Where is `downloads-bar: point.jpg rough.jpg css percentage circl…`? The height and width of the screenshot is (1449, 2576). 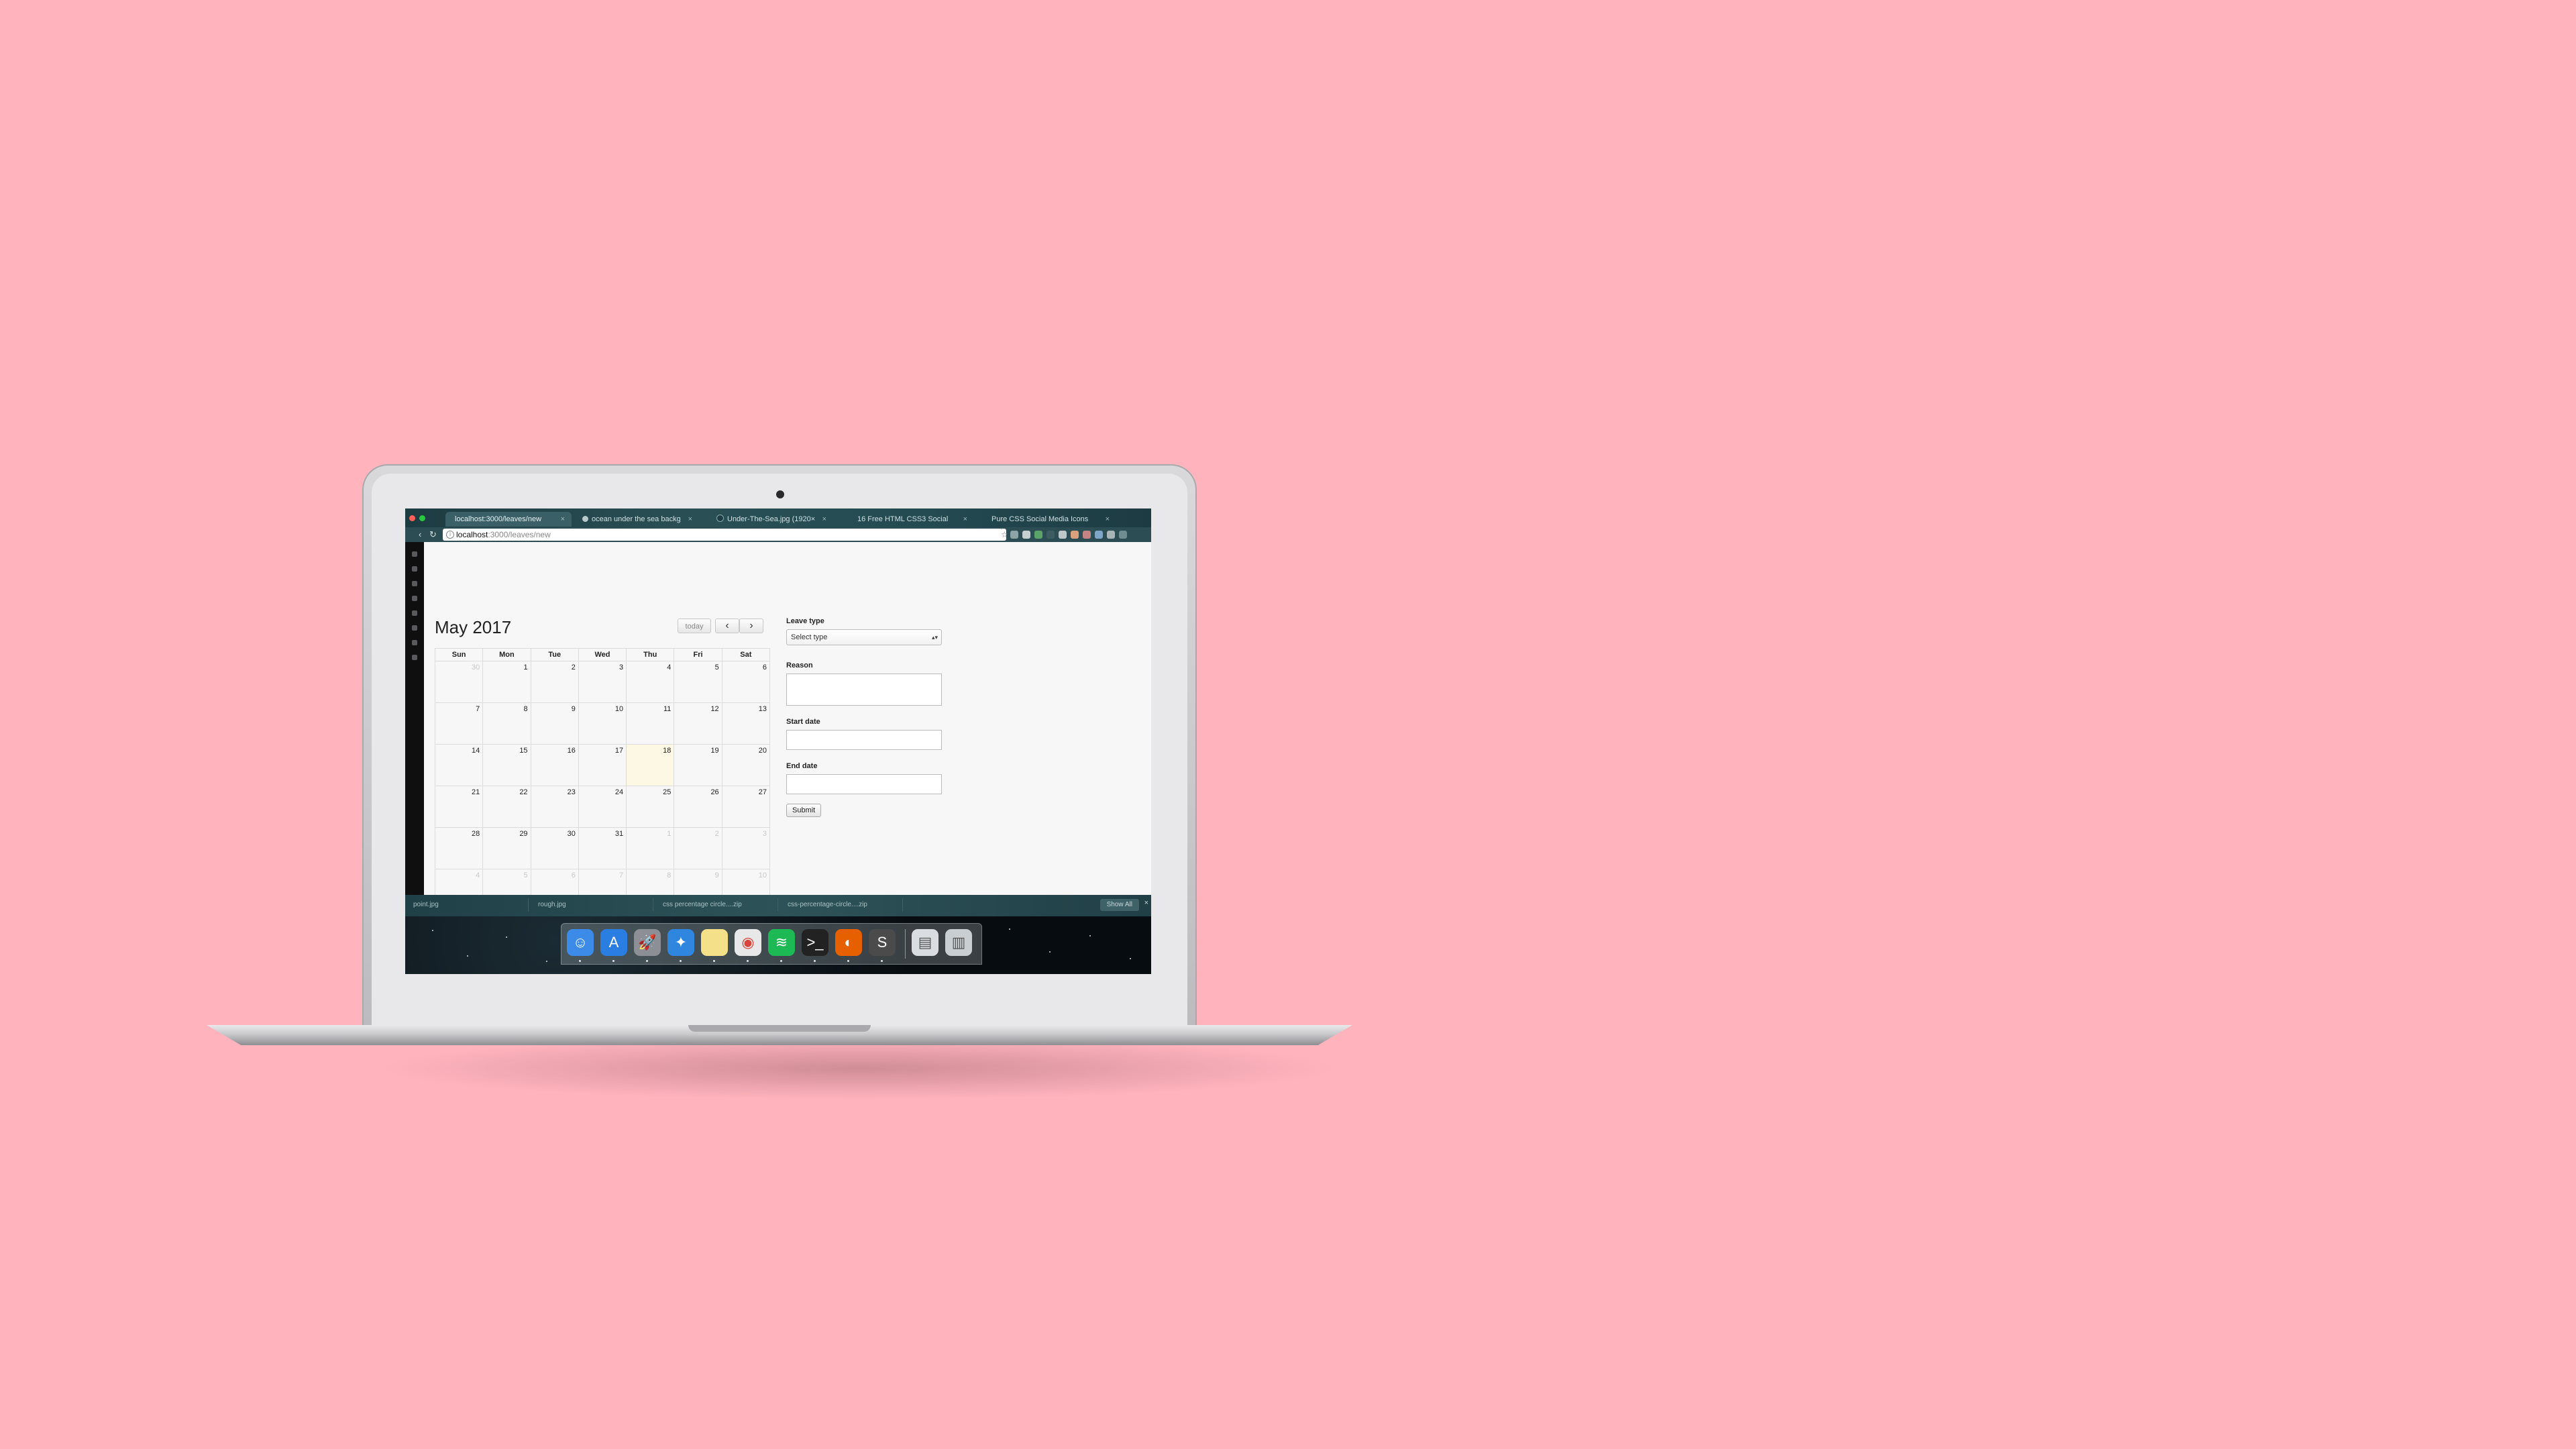
downloads-bar: point.jpg rough.jpg css percentage circl… is located at coordinates (778, 905).